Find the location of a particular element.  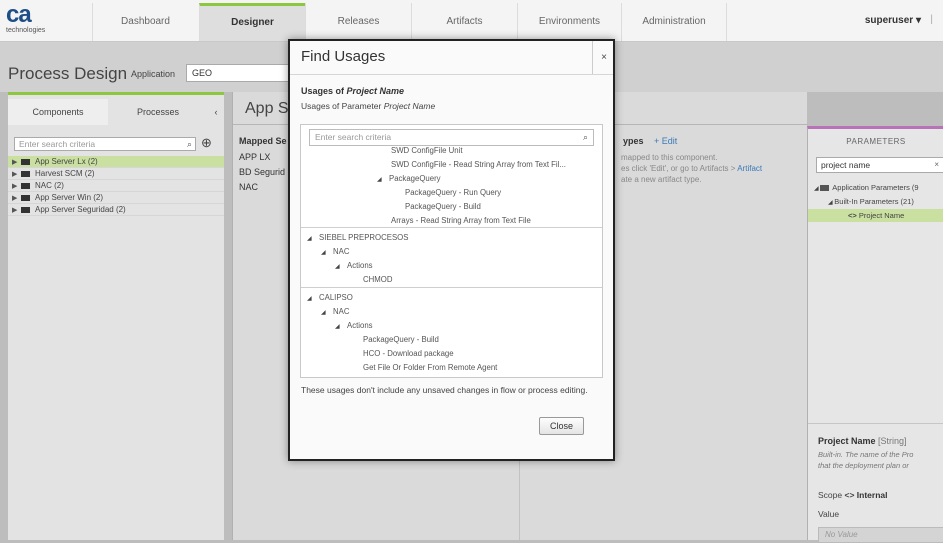

usage-label: Get File Or Folder From Remote Agent is located at coordinates (430, 367).